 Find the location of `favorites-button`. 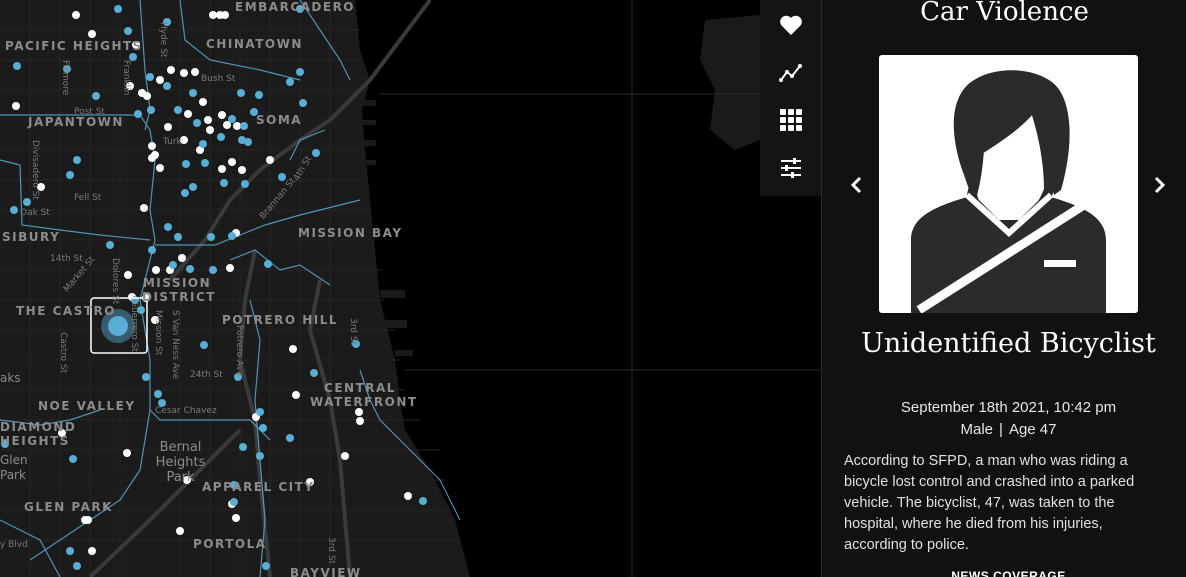

favorites-button is located at coordinates (791, 25).